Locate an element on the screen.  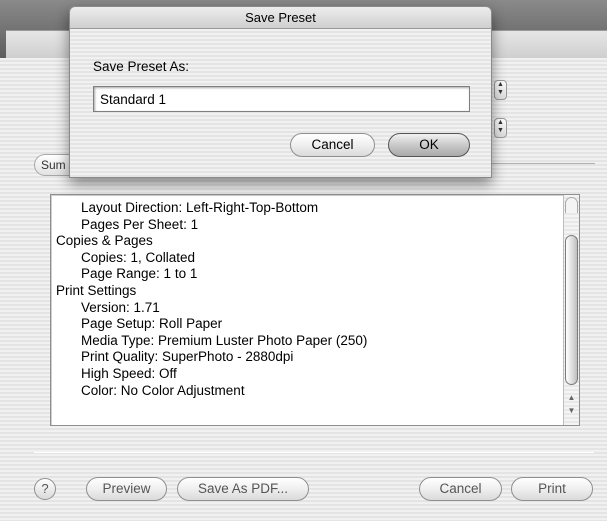
sheet-title: Save Preset is located at coordinates (280, 18).